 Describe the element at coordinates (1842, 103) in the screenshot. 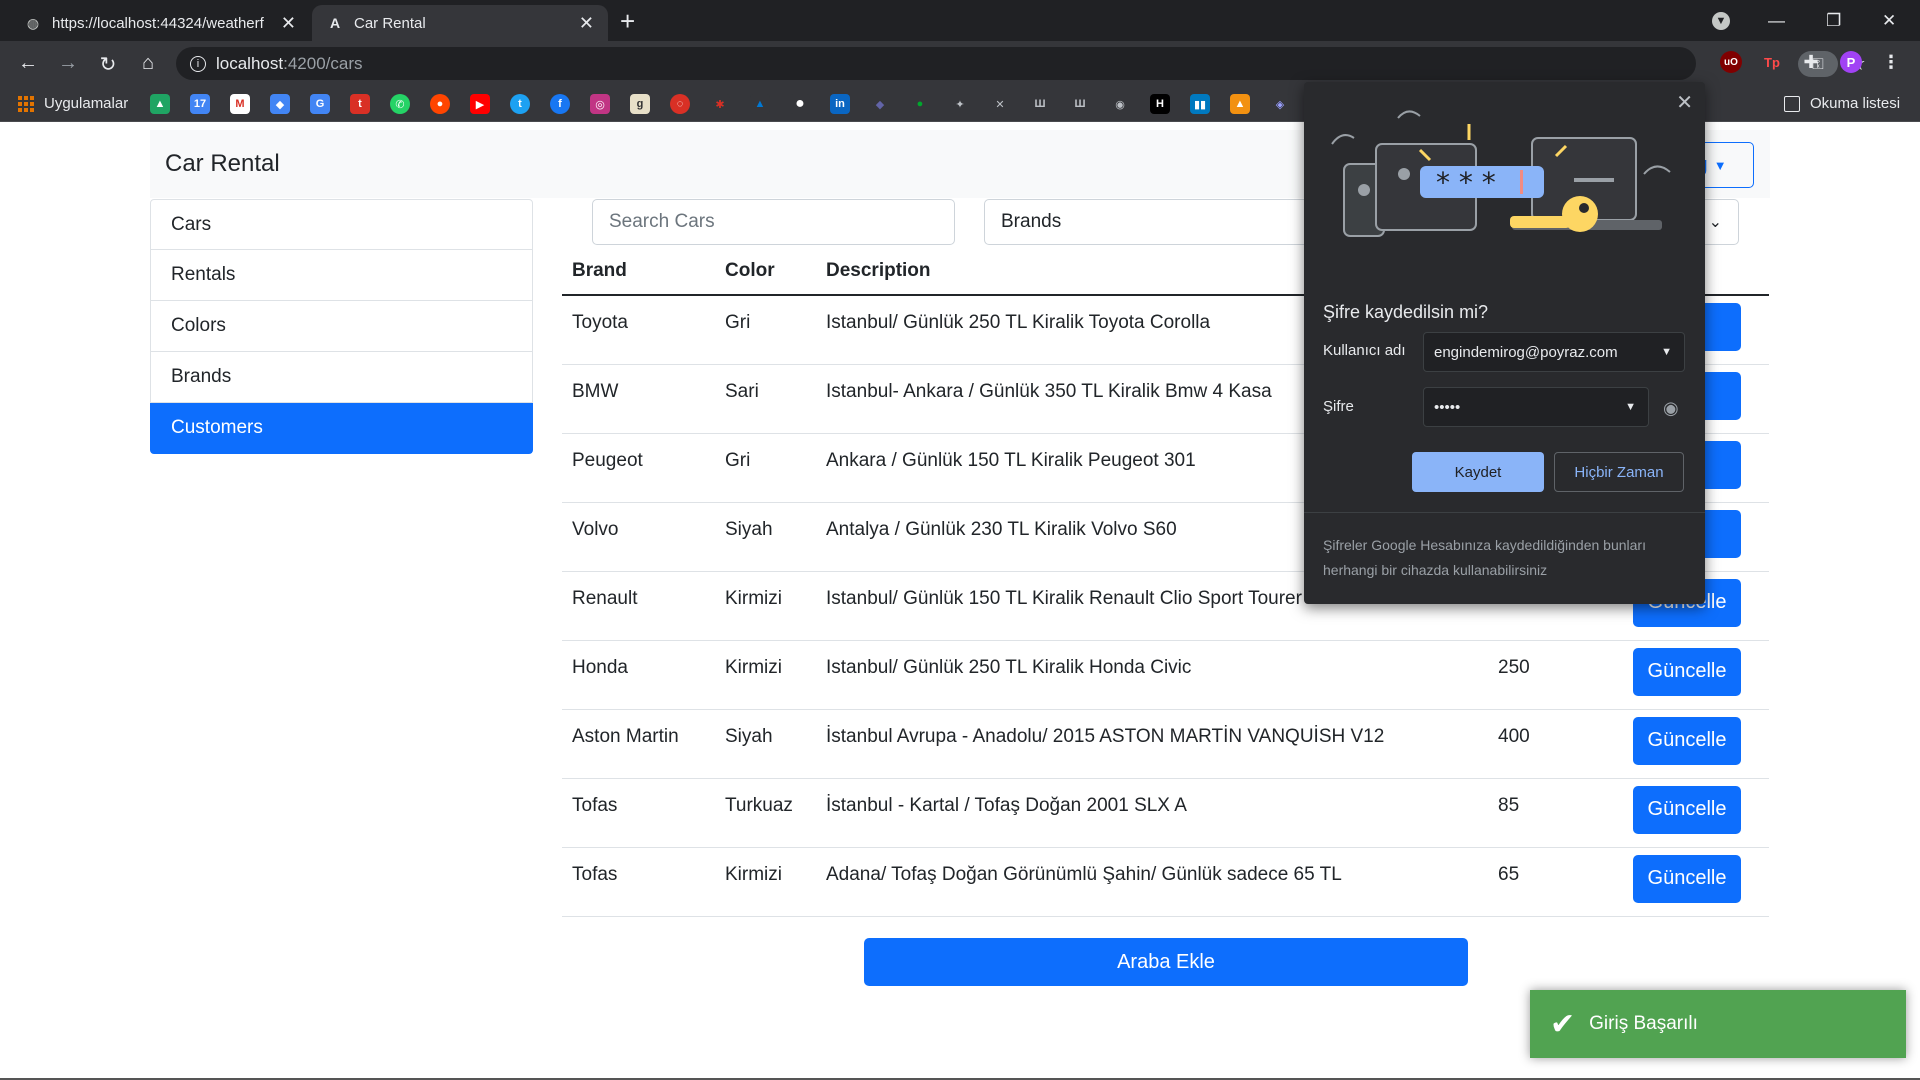

I see `reading-list: Okuma listesi` at that location.